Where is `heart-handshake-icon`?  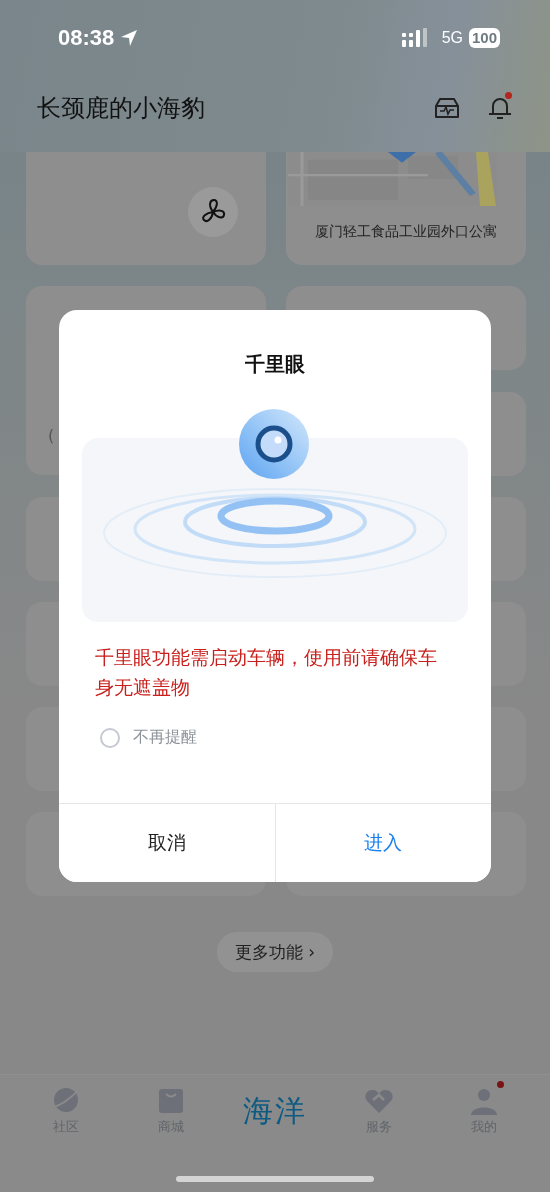
heart-handshake-icon is located at coordinates (379, 1101).